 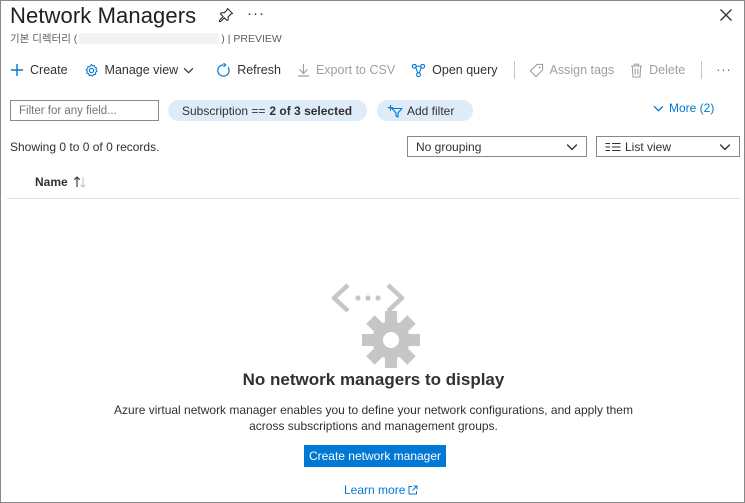 I want to click on page-title: Network Managers, so click(x=103, y=15).